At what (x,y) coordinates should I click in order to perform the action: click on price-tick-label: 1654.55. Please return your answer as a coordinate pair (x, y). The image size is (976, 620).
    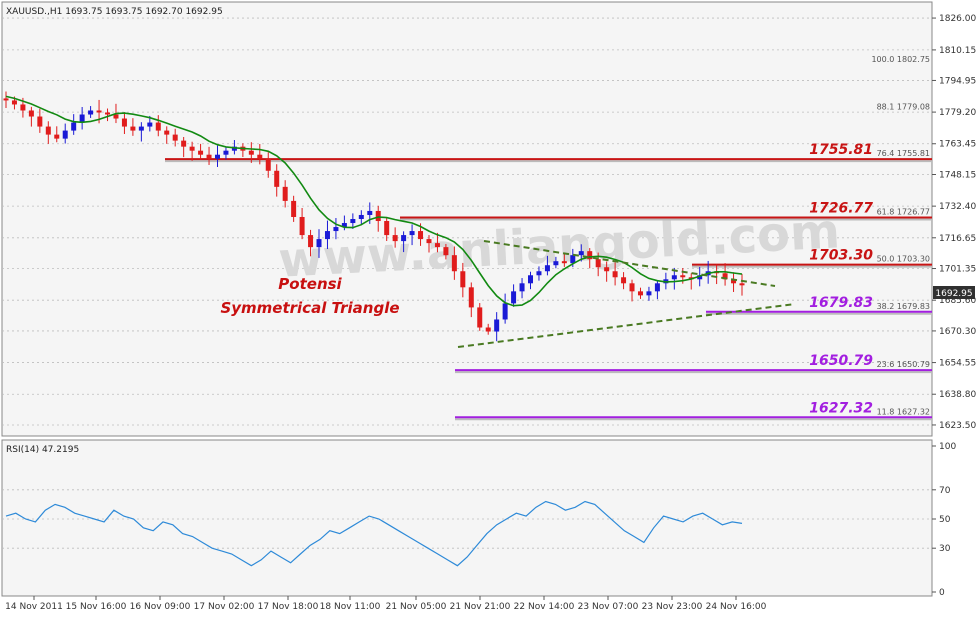
    Looking at the image, I should click on (957, 364).